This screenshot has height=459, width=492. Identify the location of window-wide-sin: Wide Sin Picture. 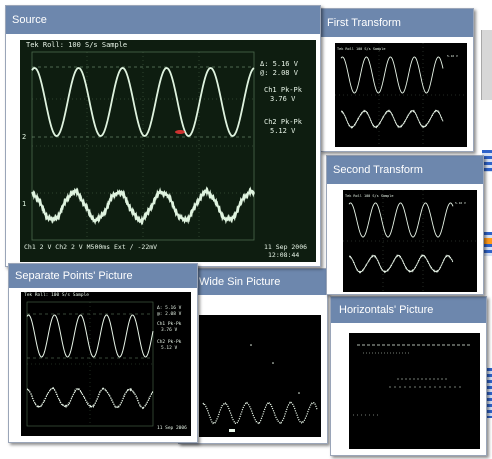
(253, 356).